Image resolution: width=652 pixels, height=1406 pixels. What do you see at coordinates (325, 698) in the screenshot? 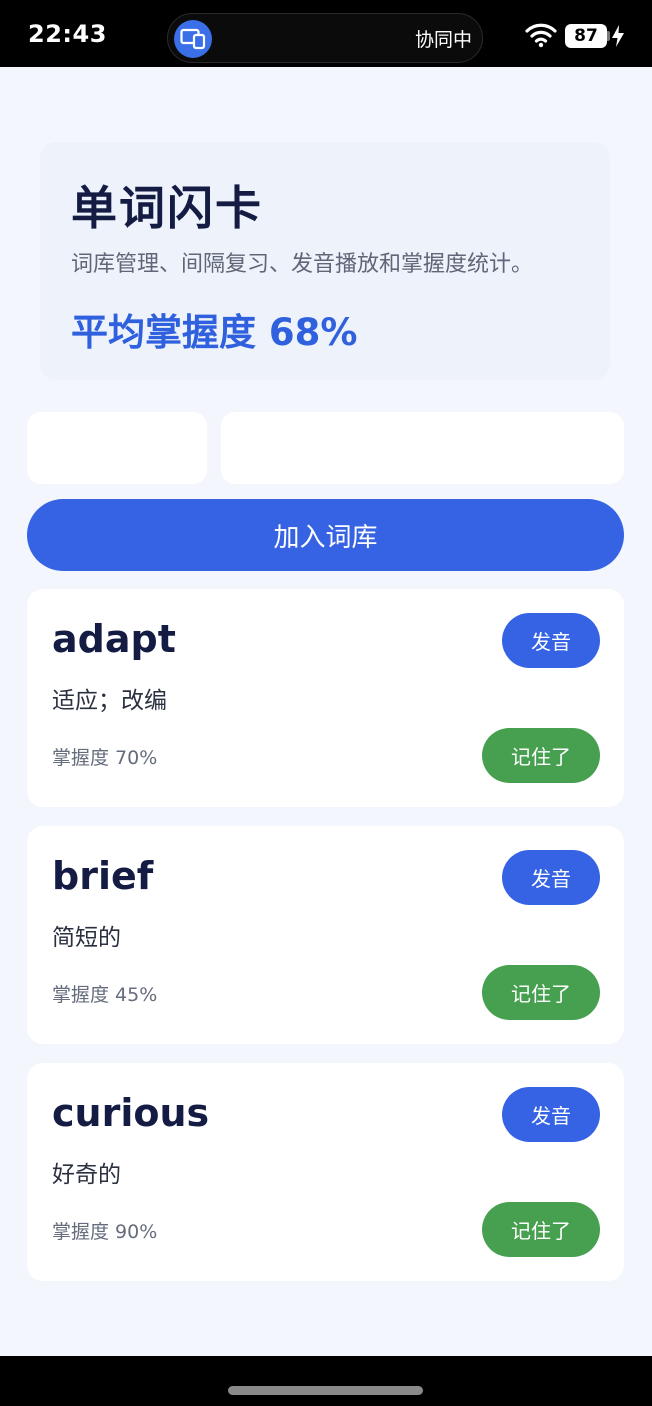
I see `word-card: adapt 发音 适应；改编 掌握度 70% 记住了` at bounding box center [325, 698].